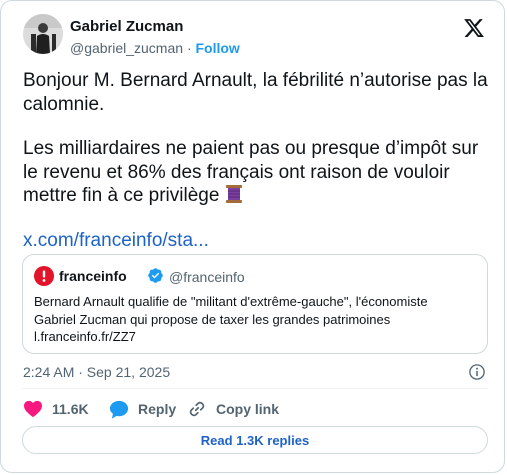  I want to click on avatar-image, so click(43, 34).